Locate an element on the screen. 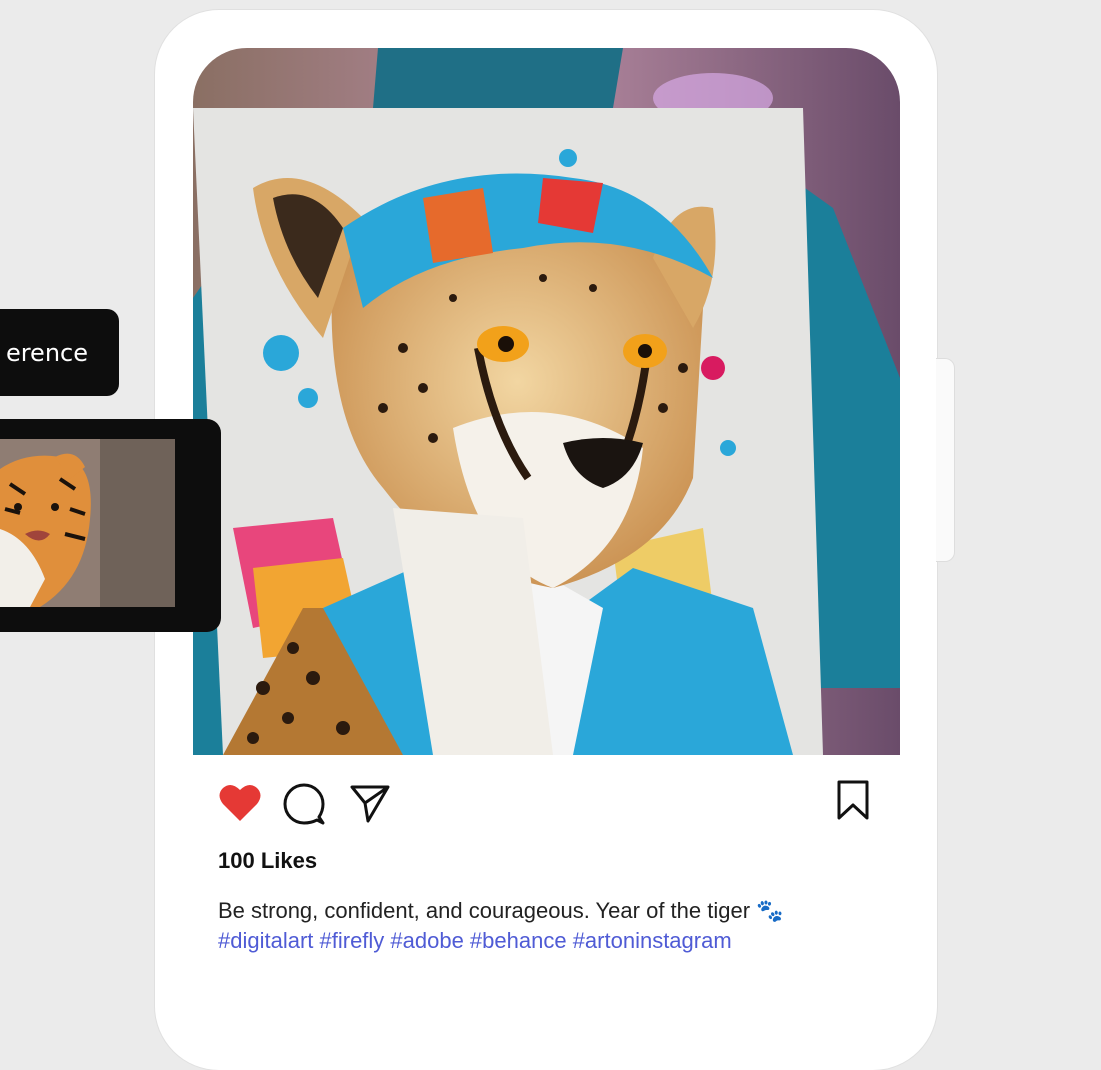 This screenshot has height=1070, width=1101. send-icon is located at coordinates (370, 803).